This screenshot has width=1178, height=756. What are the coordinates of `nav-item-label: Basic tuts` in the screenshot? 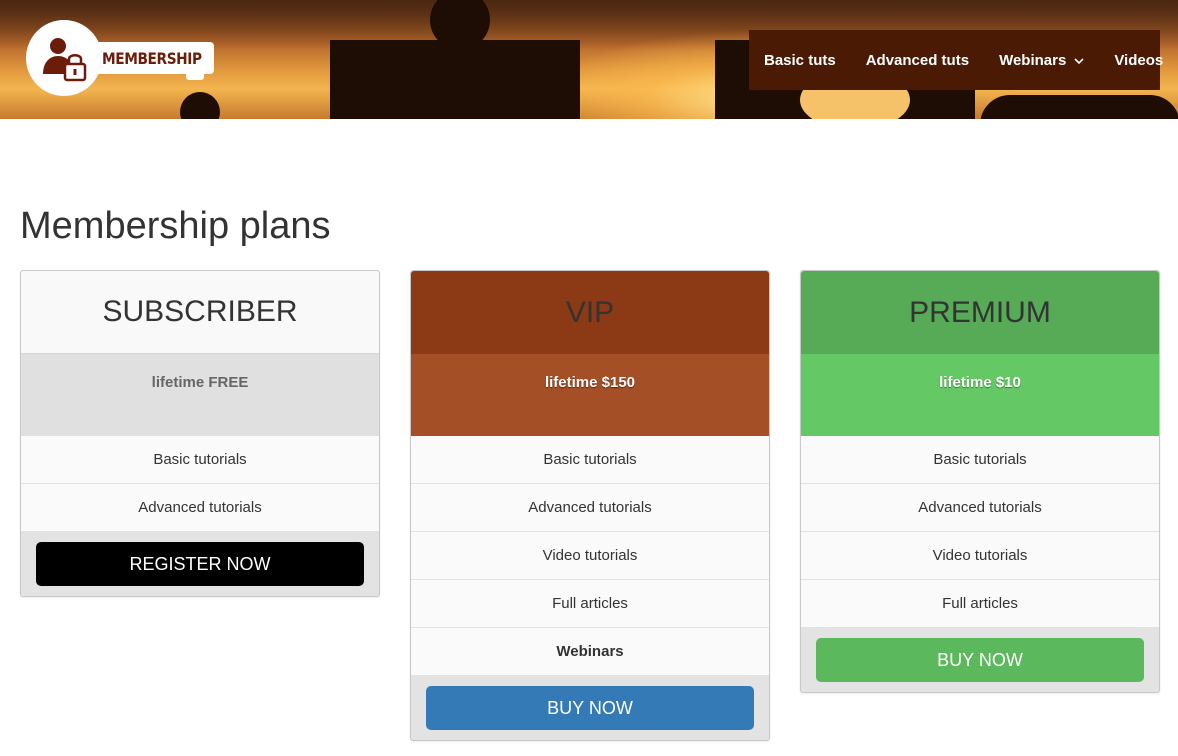 It's located at (800, 60).